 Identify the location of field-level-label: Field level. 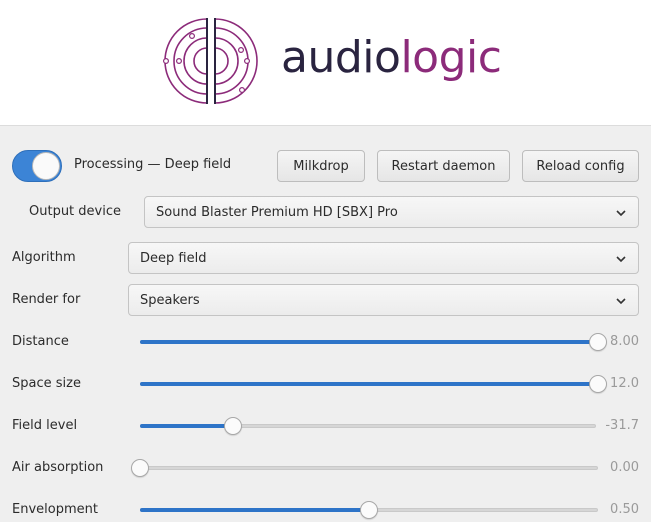
(45, 425).